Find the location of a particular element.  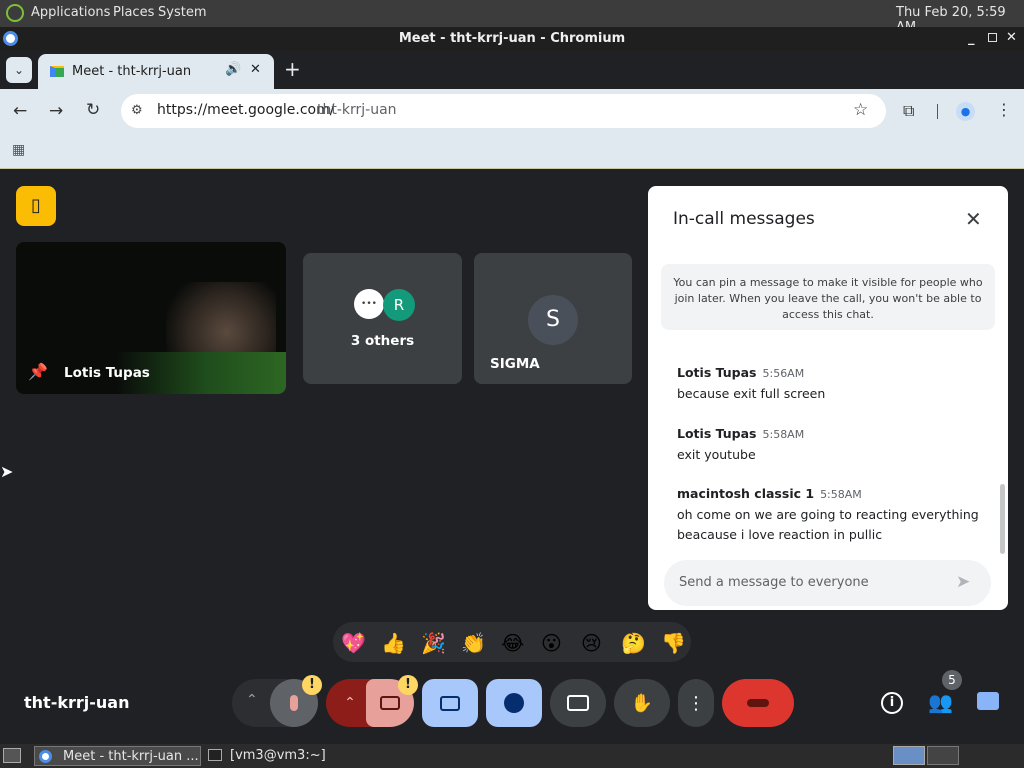

message-time: 5:58AM is located at coordinates (783, 434).